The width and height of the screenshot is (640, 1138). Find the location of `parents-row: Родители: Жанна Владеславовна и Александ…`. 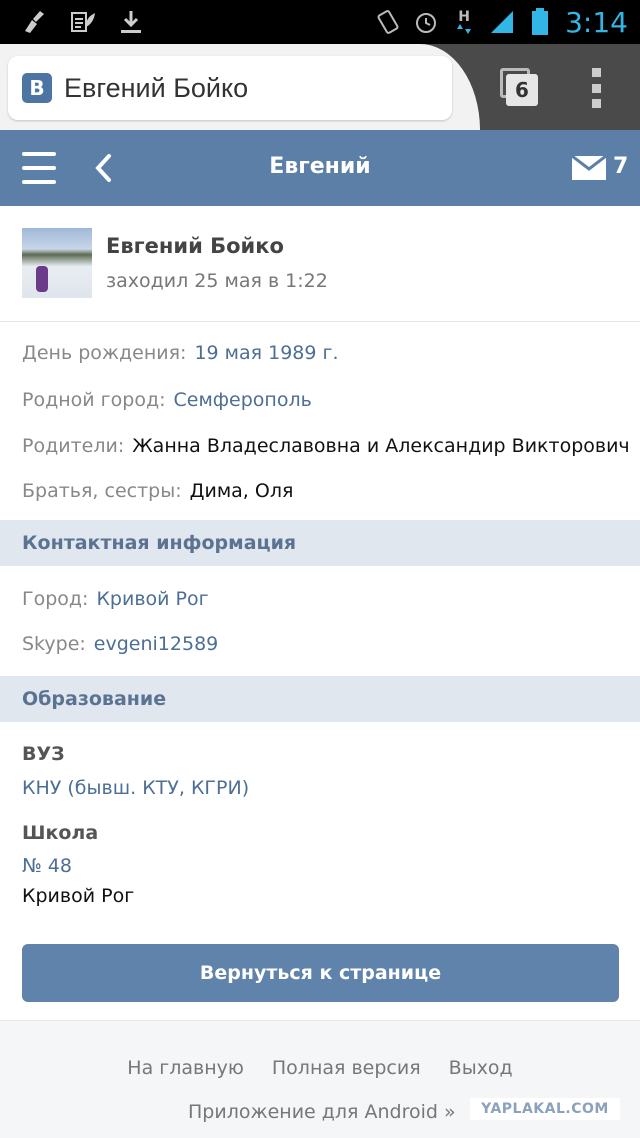

parents-row: Родители: Жанна Владеславовна и Александ… is located at coordinates (326, 446).